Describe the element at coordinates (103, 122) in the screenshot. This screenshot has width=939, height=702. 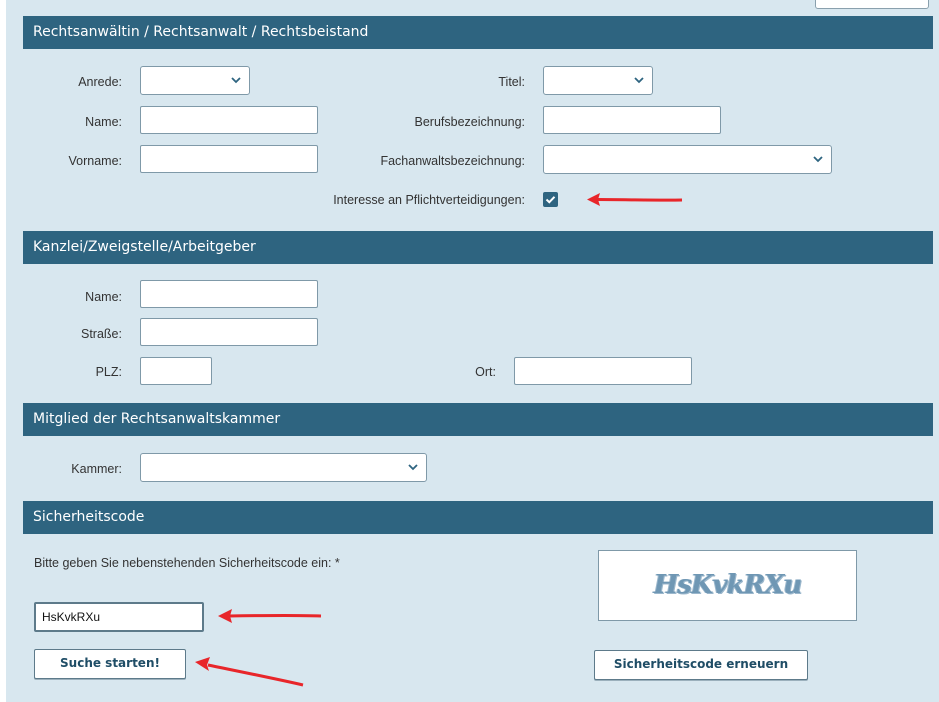
I see `name-label: Name:` at that location.